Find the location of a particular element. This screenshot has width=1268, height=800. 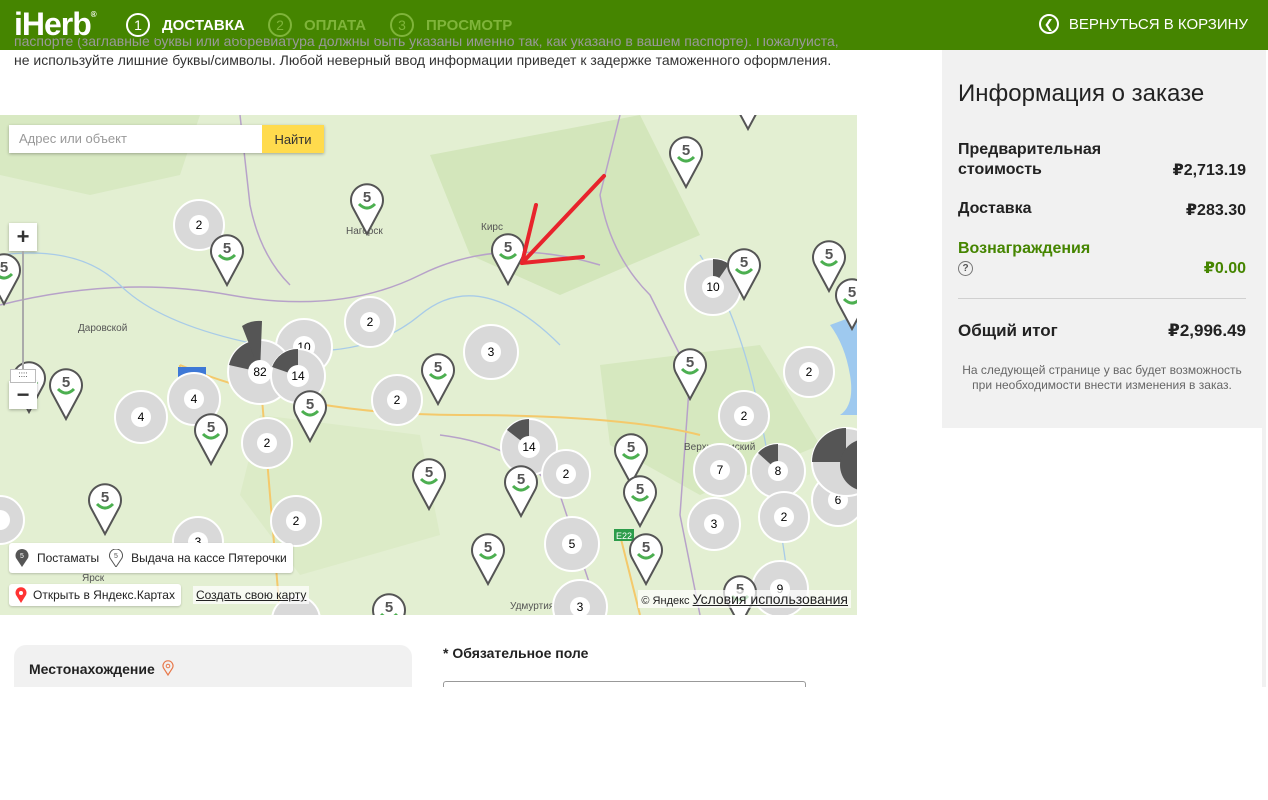

svg-text: 10 is located at coordinates (713, 287).